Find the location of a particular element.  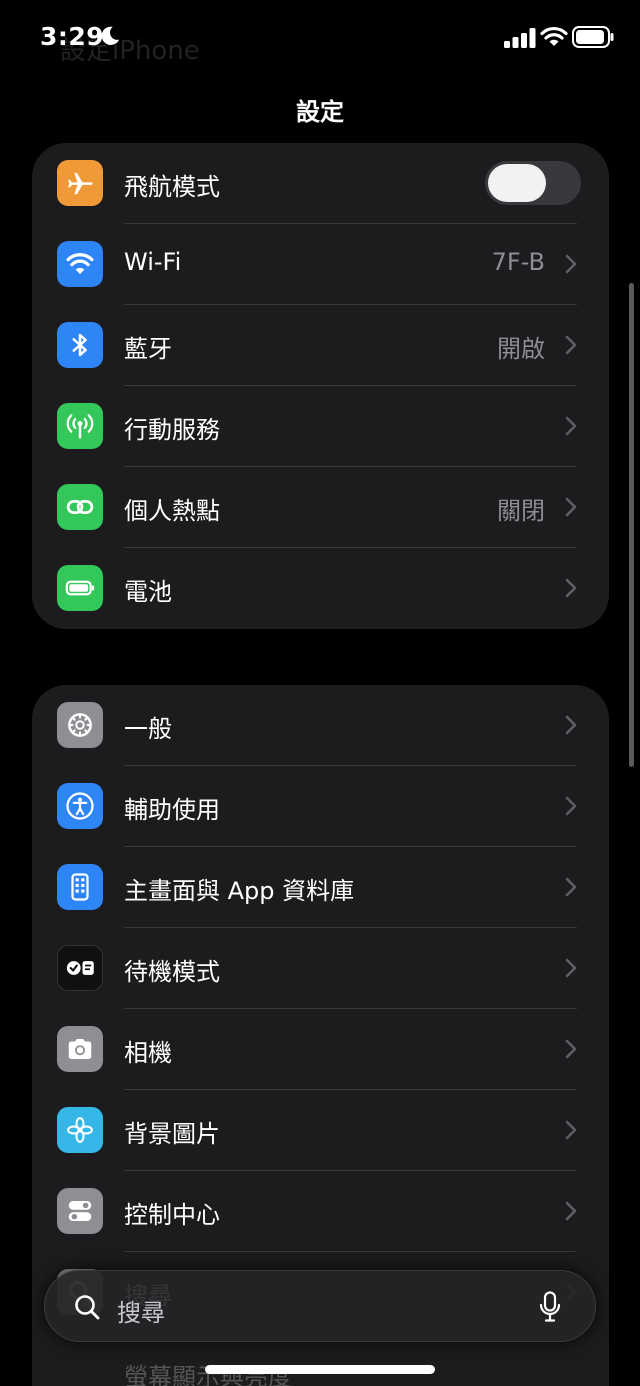

settings-row-airplane-mode: 飛航模式 is located at coordinates (320, 183).